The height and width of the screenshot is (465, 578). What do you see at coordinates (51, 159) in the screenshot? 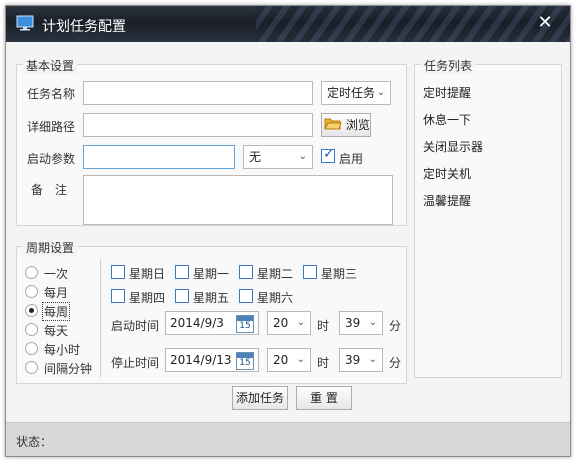
I see `param-label: 启动参数` at bounding box center [51, 159].